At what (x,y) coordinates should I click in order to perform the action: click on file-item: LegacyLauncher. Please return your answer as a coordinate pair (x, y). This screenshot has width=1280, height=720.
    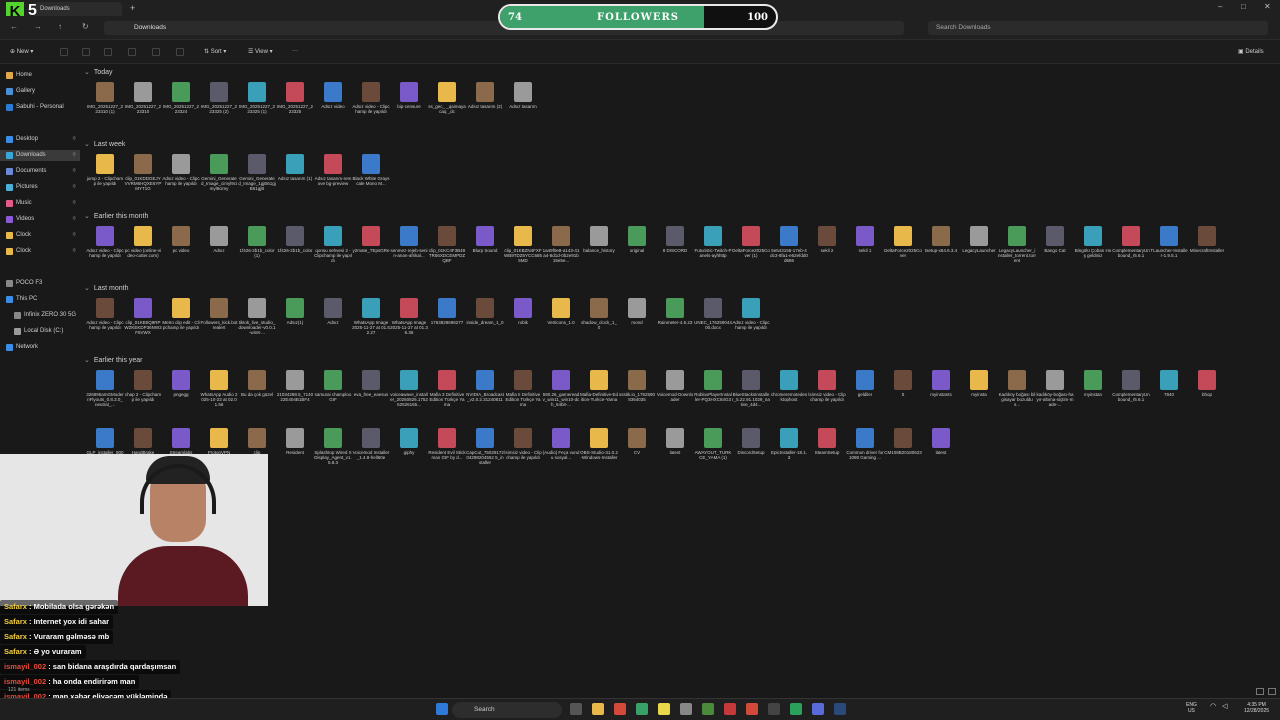
    Looking at the image, I should click on (979, 256).